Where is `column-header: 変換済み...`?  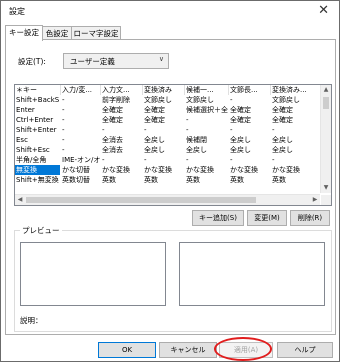 column-header: 変換済み... is located at coordinates (296, 90).